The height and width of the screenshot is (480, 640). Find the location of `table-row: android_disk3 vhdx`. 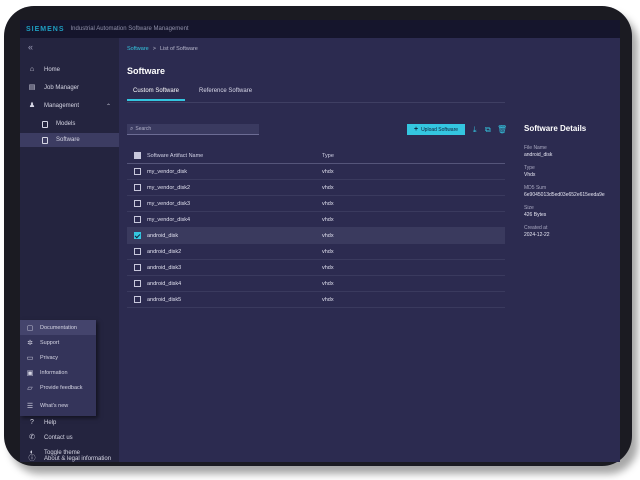

table-row: android_disk3 vhdx is located at coordinates (316, 268).